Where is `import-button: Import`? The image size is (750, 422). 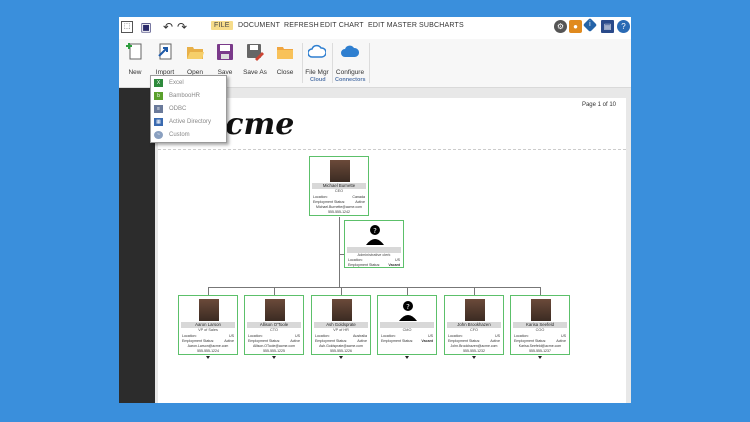 import-button: Import is located at coordinates (165, 59).